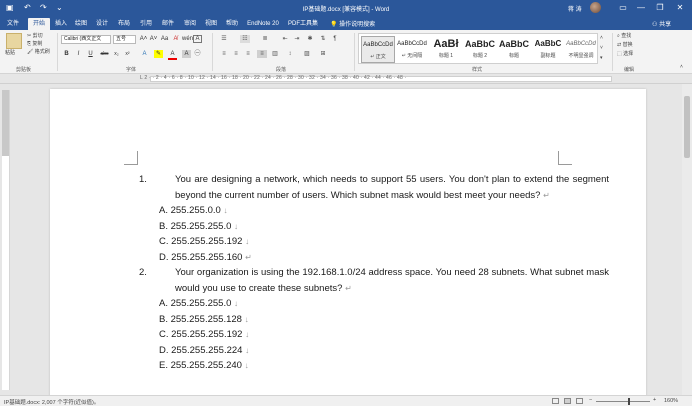 The image size is (692, 406). I want to click on tab-pdf-tools: PDF工具集, so click(303, 24).